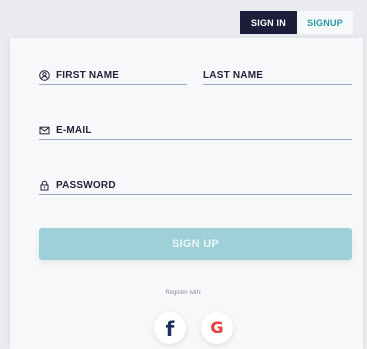  Describe the element at coordinates (44, 75) in the screenshot. I see `user-icon` at that location.